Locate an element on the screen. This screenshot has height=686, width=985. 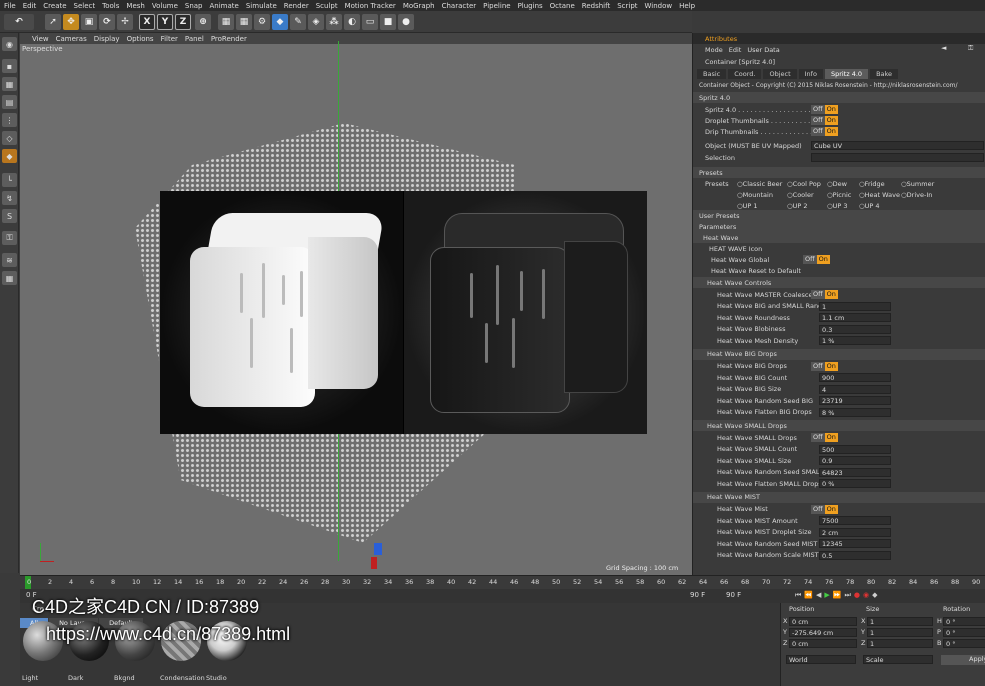
go-end-icon: ⏭ is located at coordinates (848, 595).